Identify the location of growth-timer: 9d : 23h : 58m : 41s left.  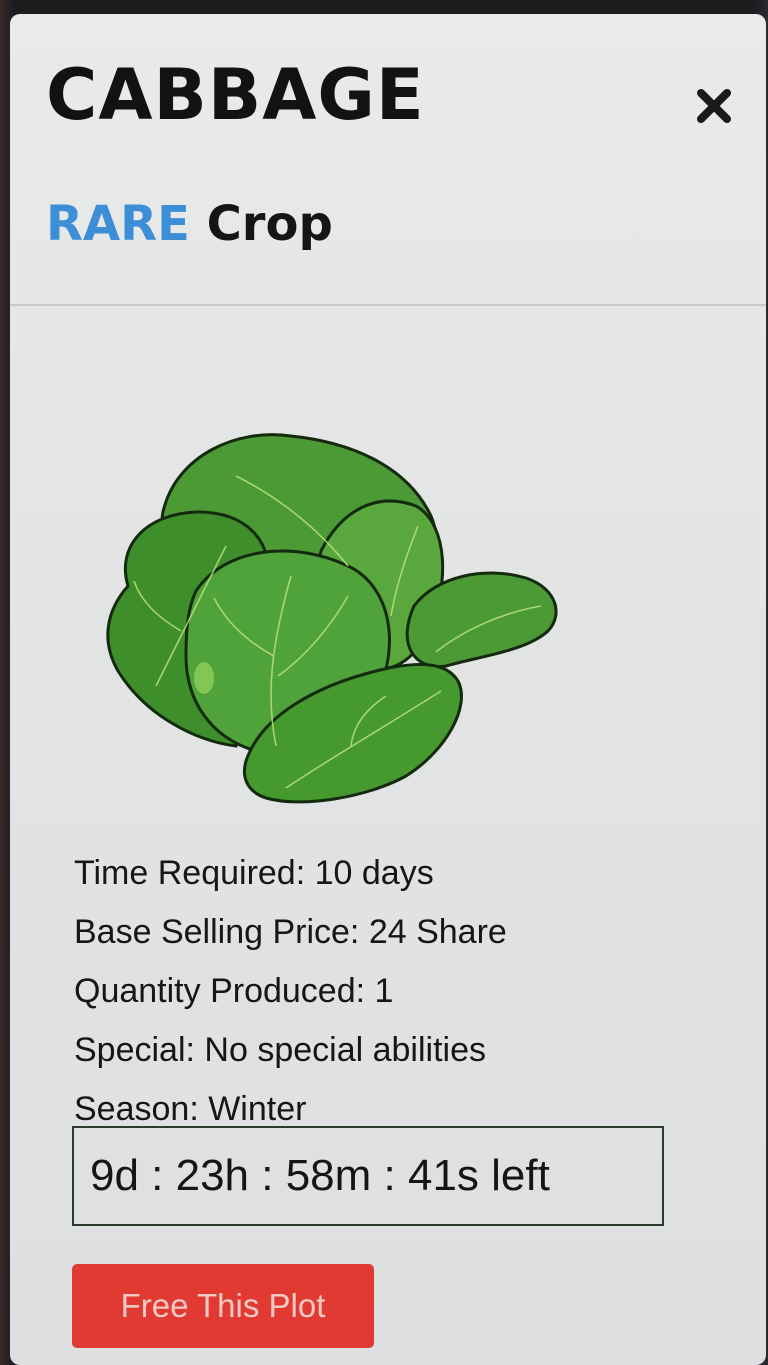
(368, 1176).